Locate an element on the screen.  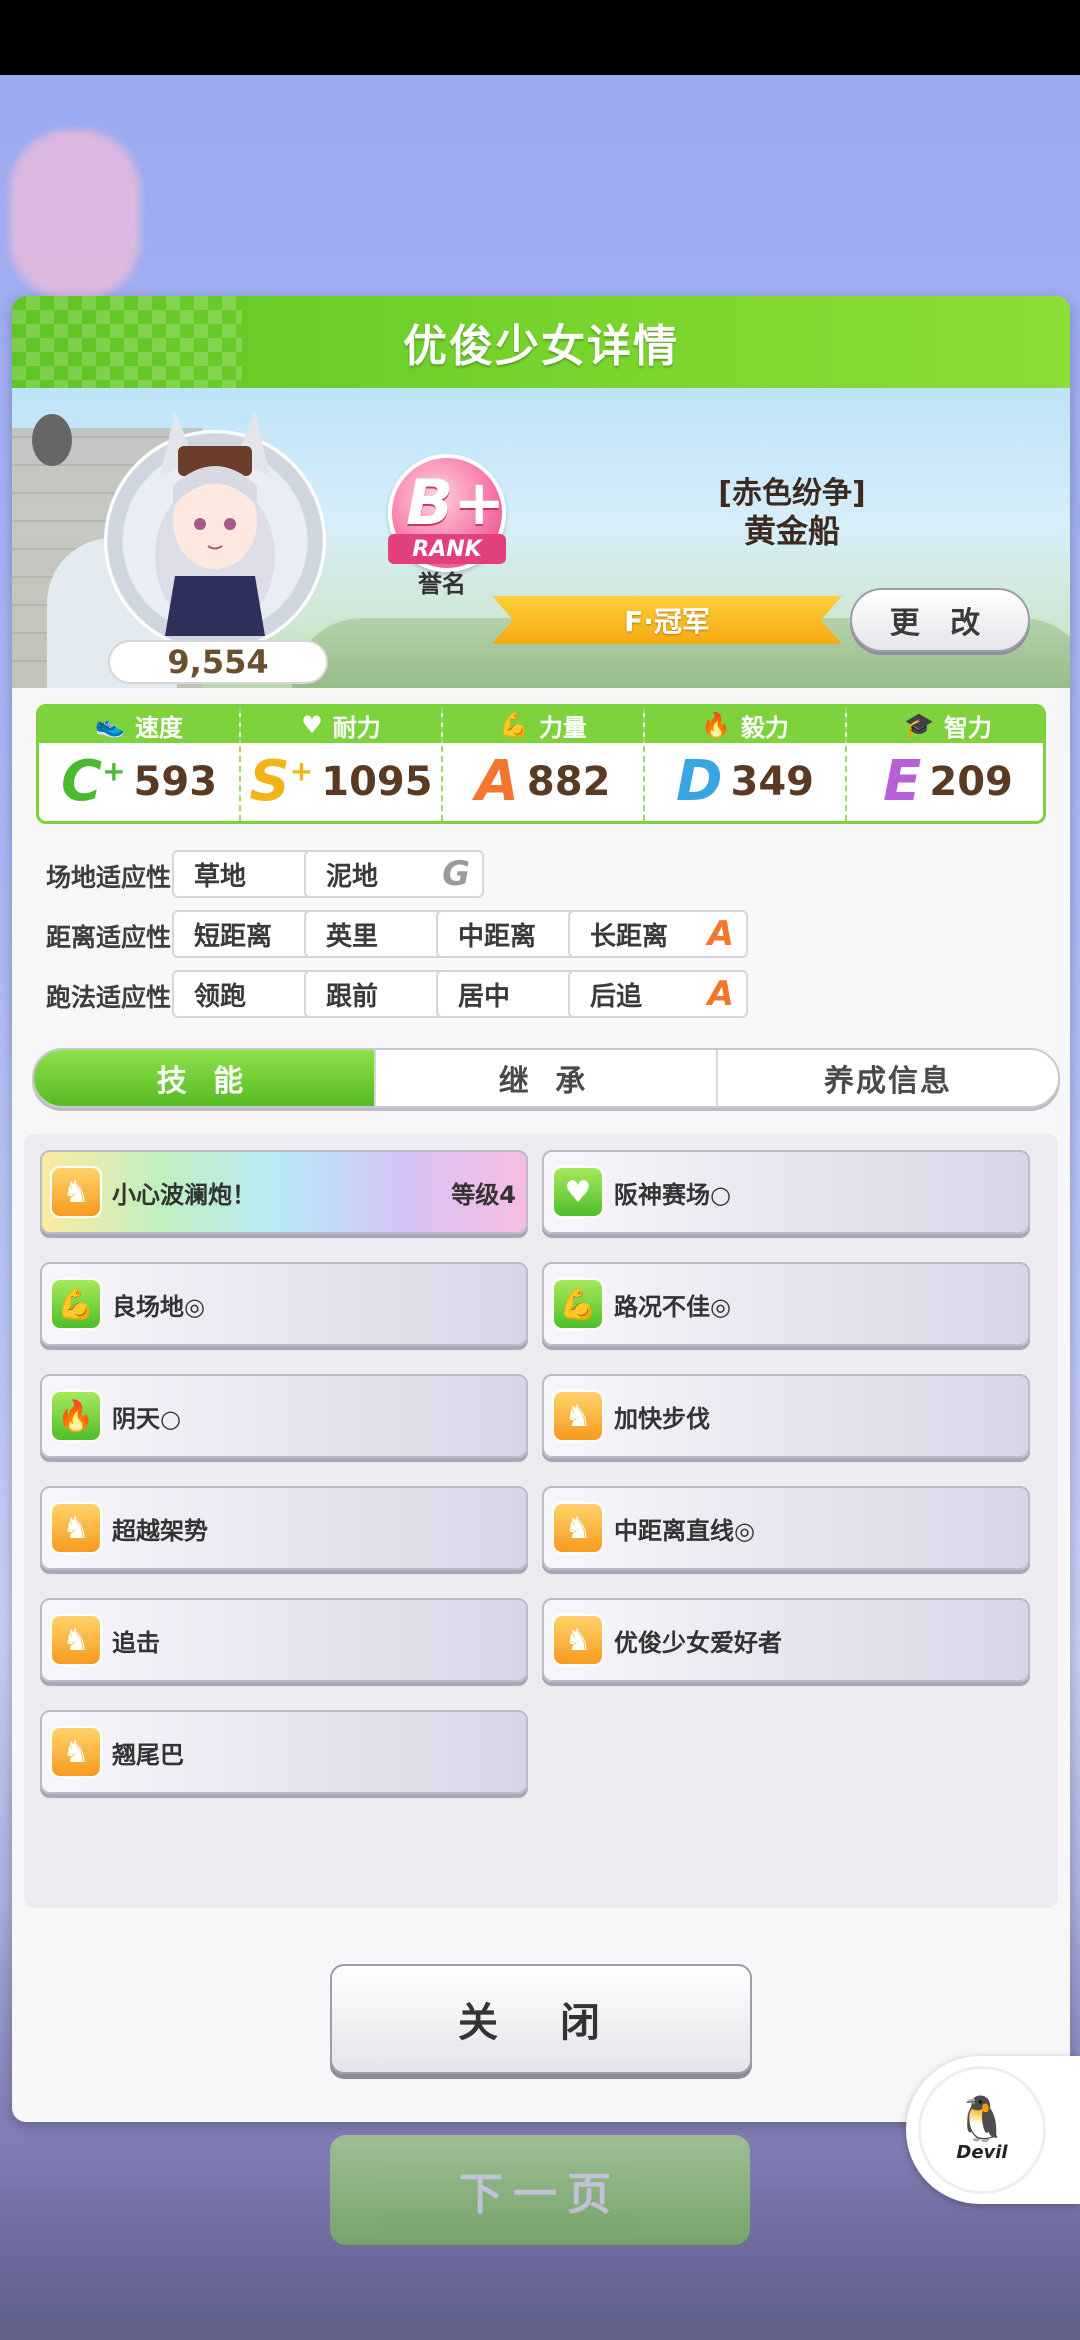
skill-item: 💪 良场地◎ is located at coordinates (284, 1304).